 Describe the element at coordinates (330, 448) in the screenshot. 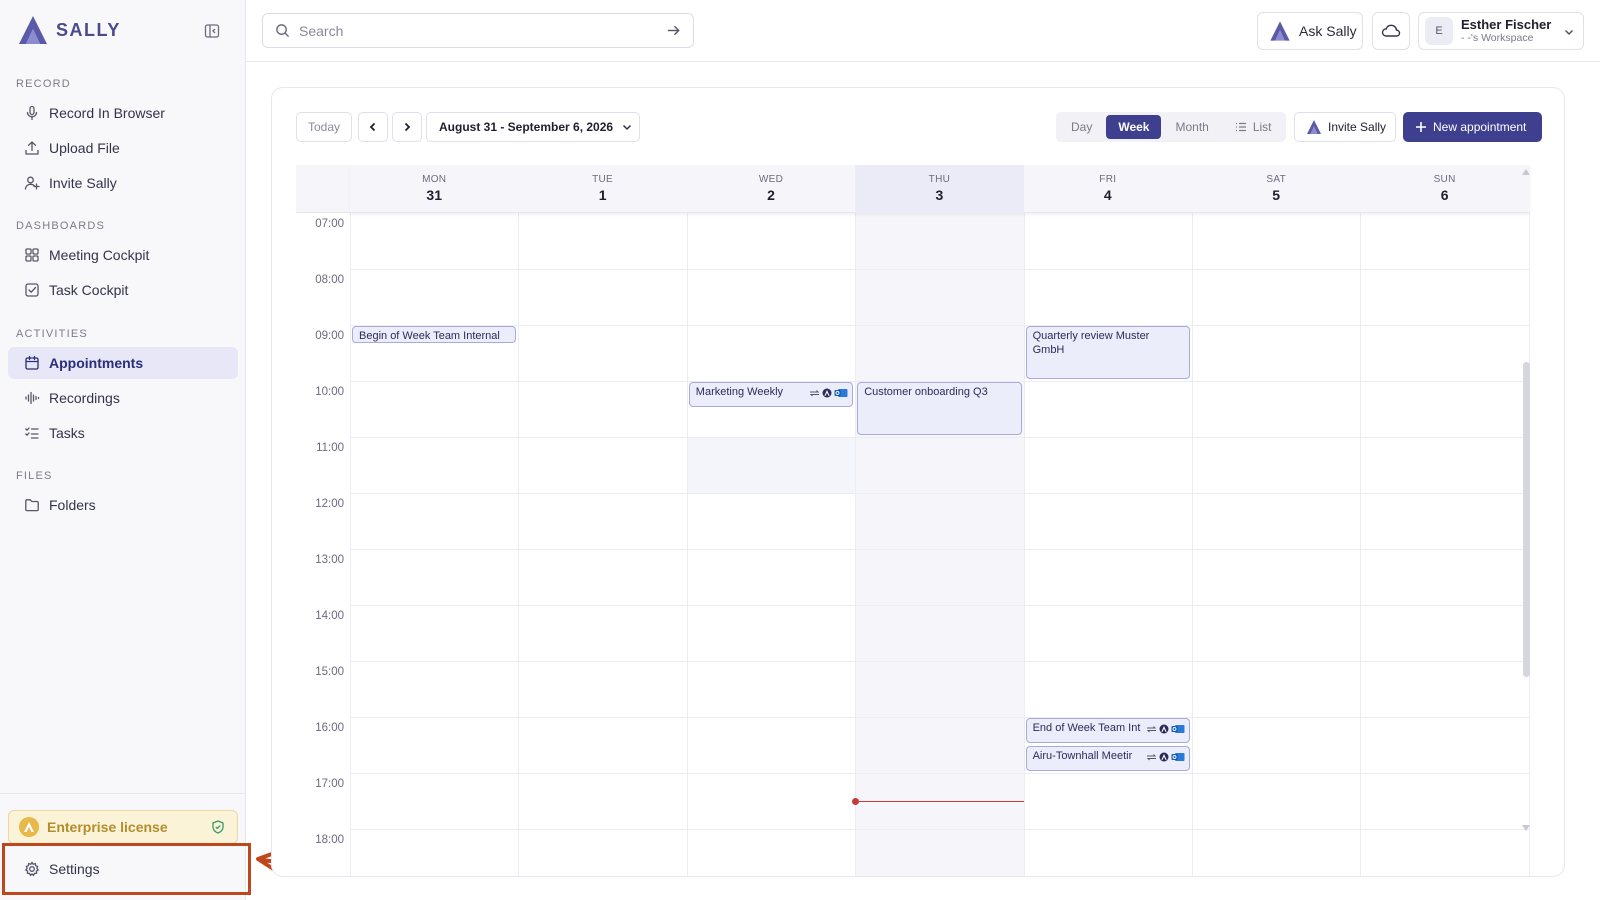

I see `time-label: 11:00` at that location.